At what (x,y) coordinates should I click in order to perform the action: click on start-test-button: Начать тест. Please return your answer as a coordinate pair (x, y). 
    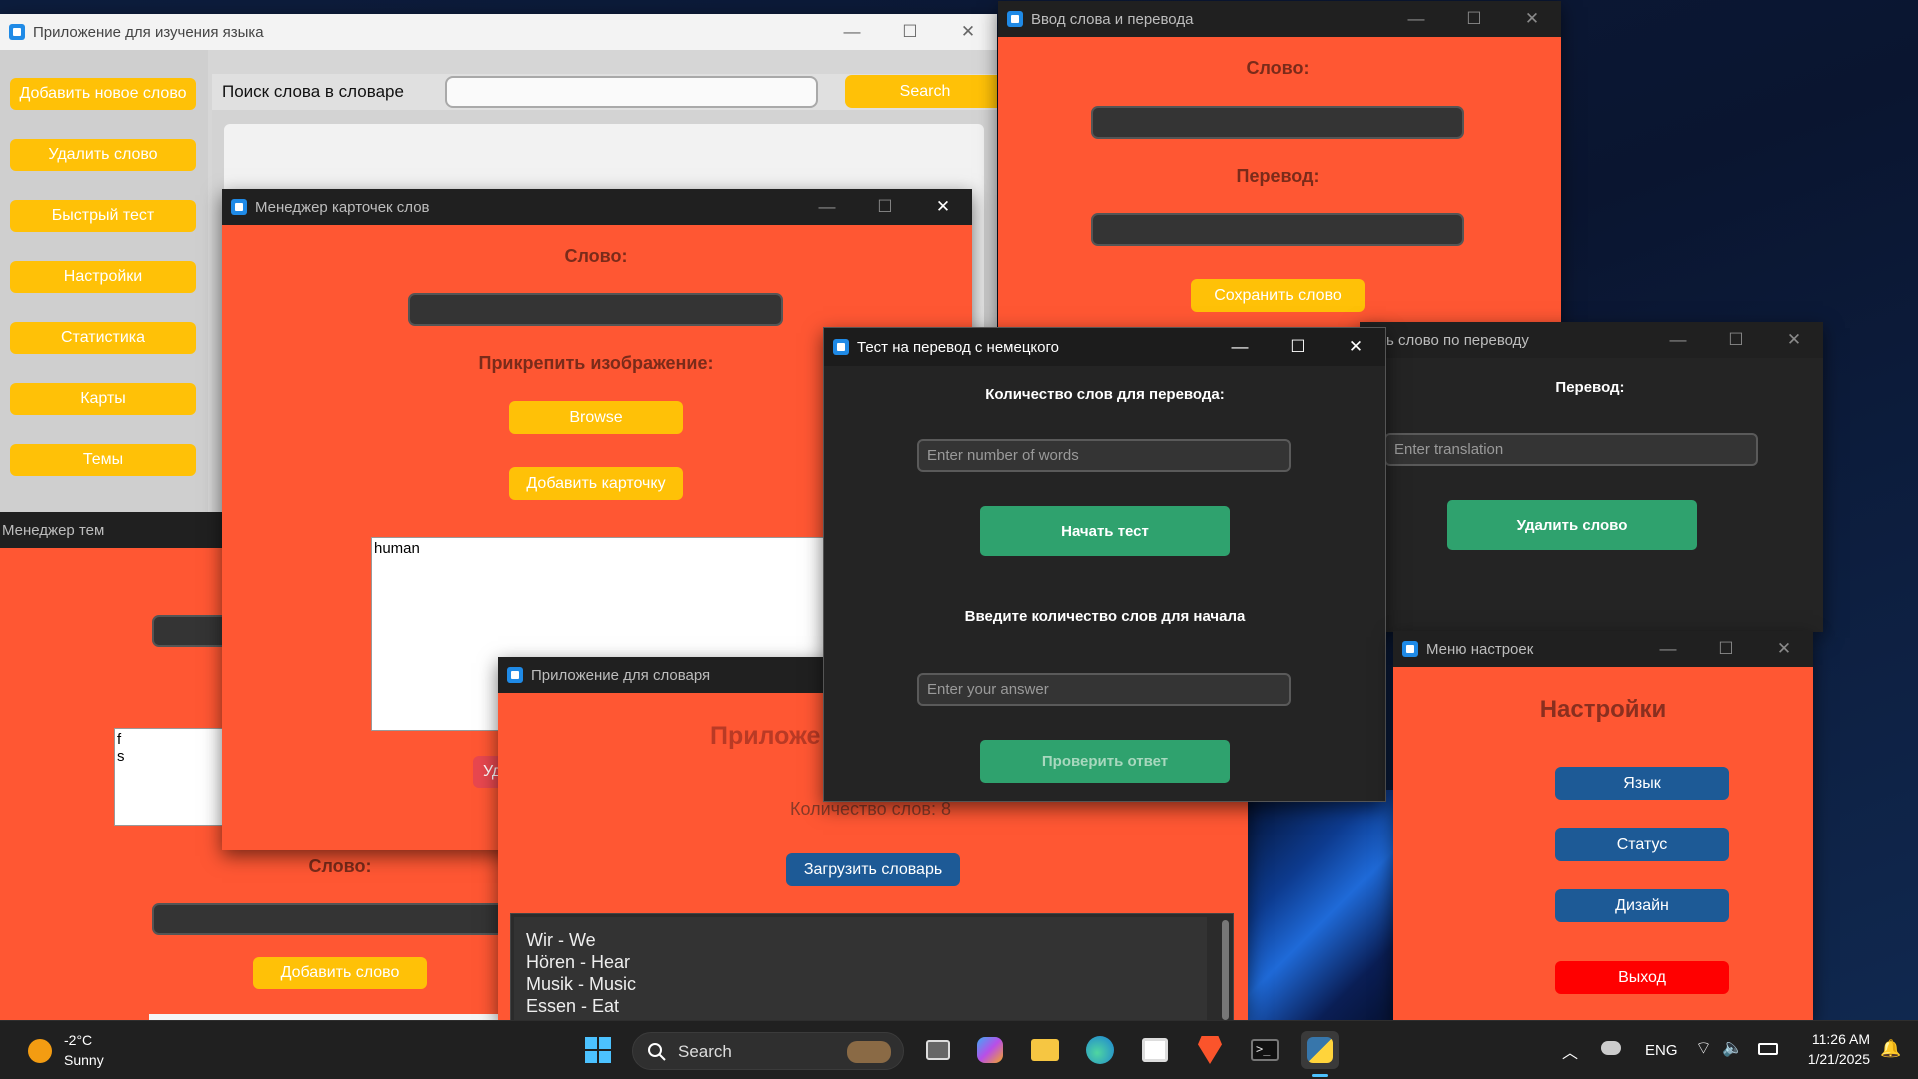
    Looking at the image, I should click on (1105, 531).